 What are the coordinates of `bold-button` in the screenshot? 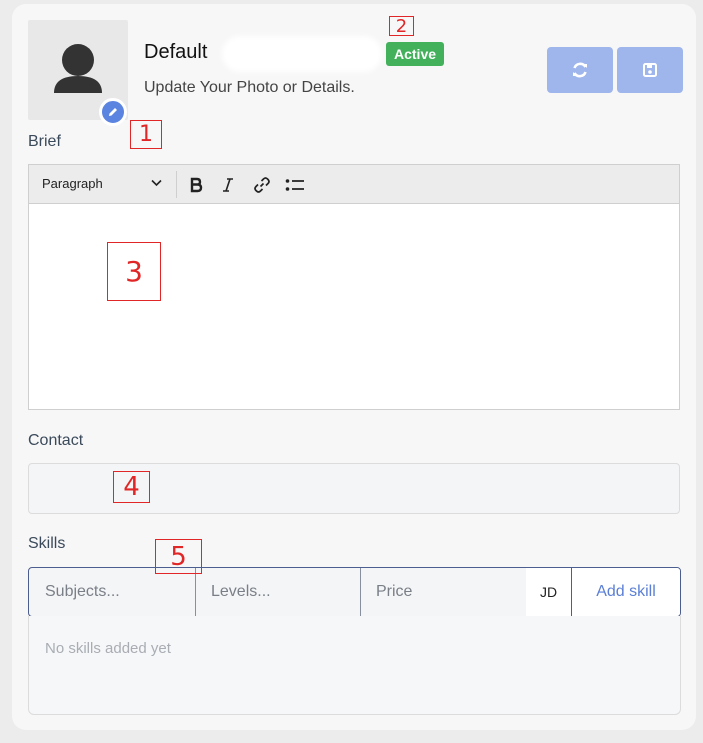 It's located at (196, 185).